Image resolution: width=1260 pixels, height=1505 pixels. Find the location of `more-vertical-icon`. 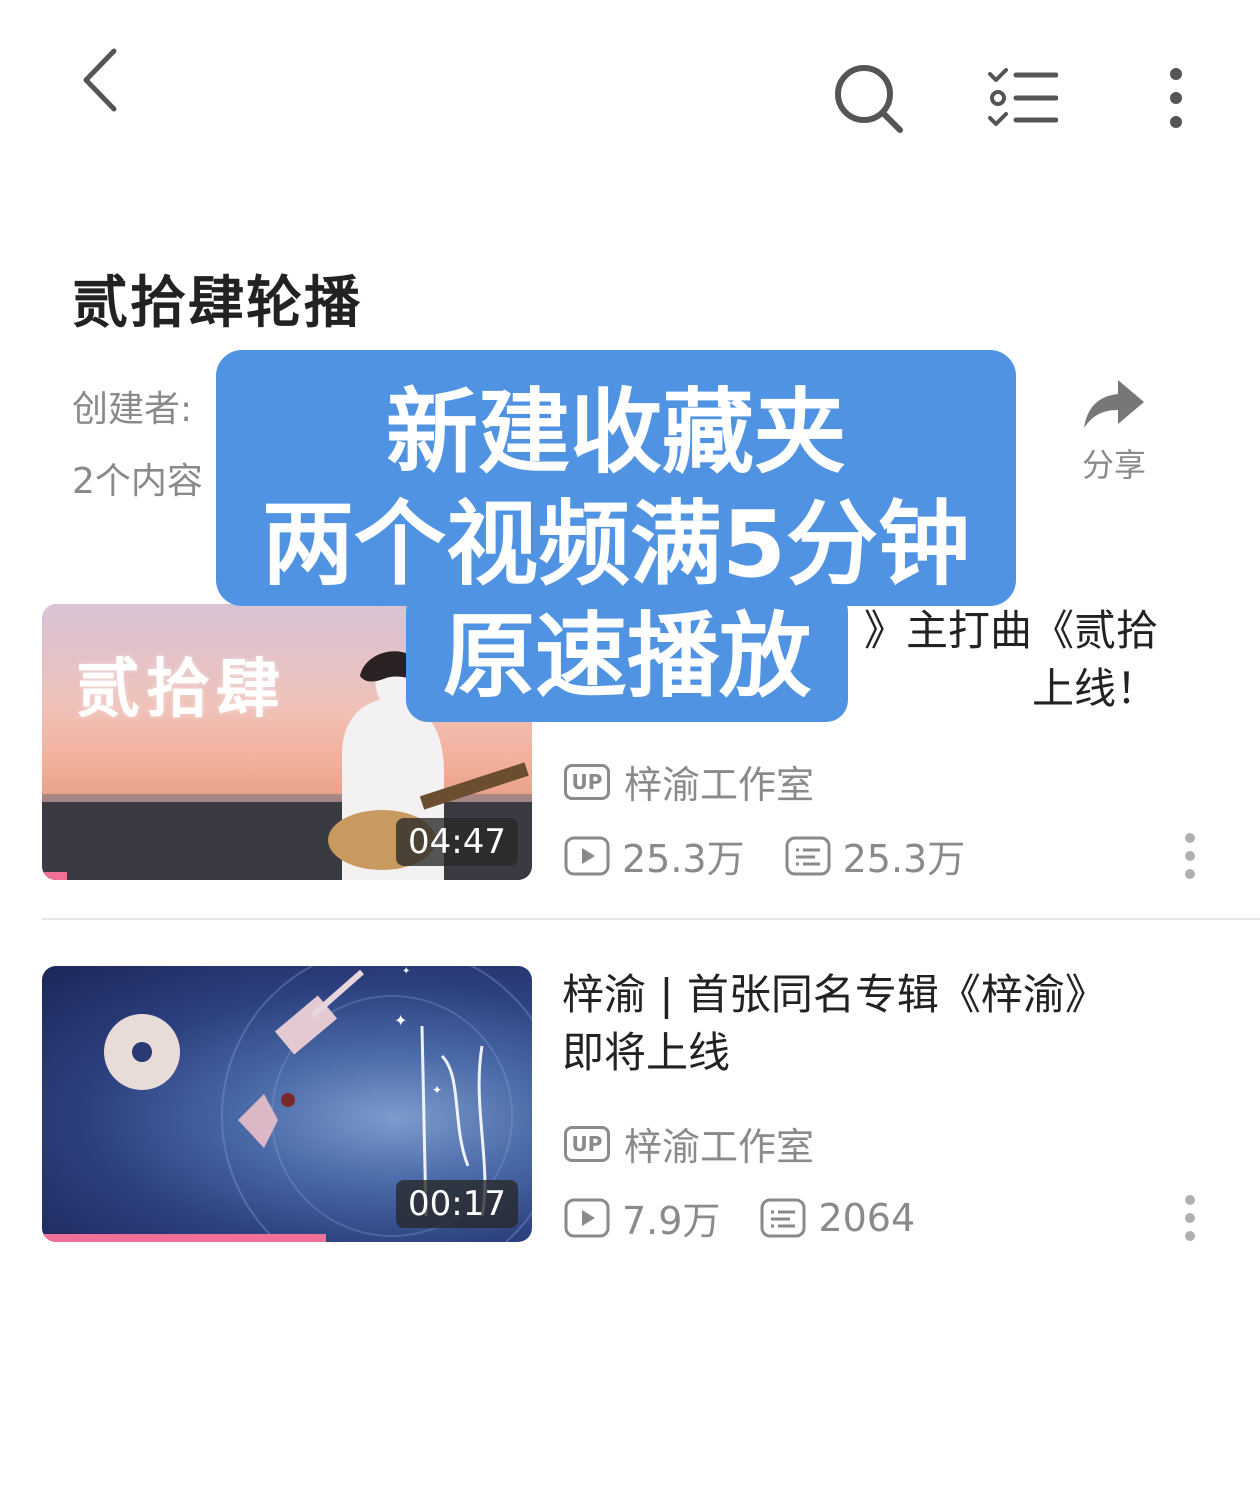

more-vertical-icon is located at coordinates (1176, 98).